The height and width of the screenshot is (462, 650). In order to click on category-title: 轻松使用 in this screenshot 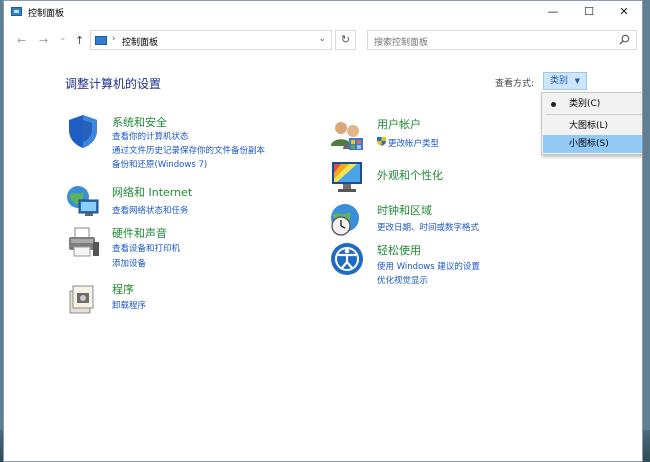, I will do `click(399, 250)`.